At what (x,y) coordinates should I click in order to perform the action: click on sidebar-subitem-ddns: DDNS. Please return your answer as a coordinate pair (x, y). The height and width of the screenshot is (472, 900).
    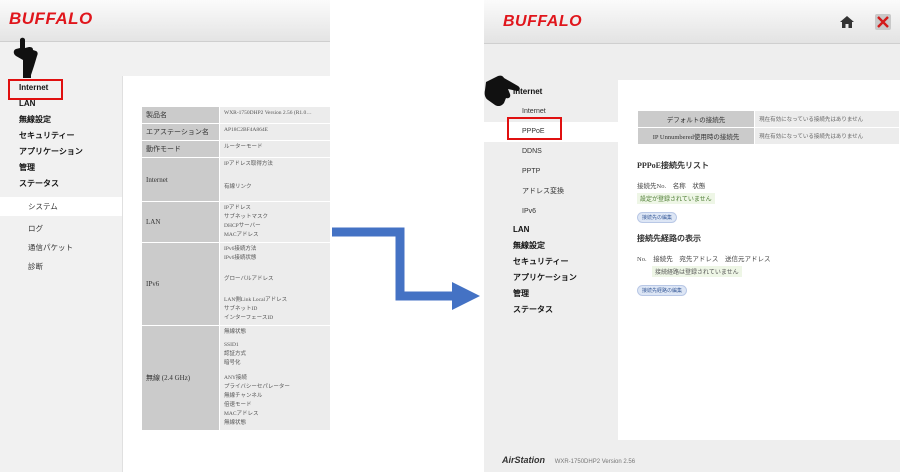
    Looking at the image, I should click on (552, 152).